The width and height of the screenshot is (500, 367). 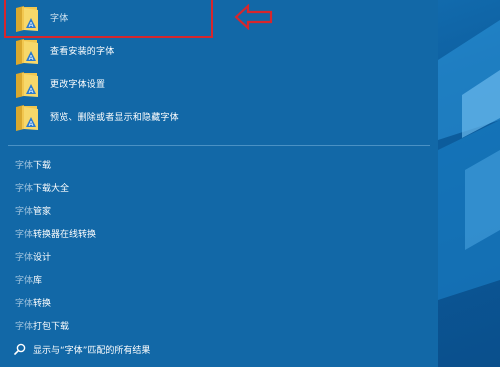 What do you see at coordinates (219, 18) in the screenshot?
I see `result-fonts: A 字体` at bounding box center [219, 18].